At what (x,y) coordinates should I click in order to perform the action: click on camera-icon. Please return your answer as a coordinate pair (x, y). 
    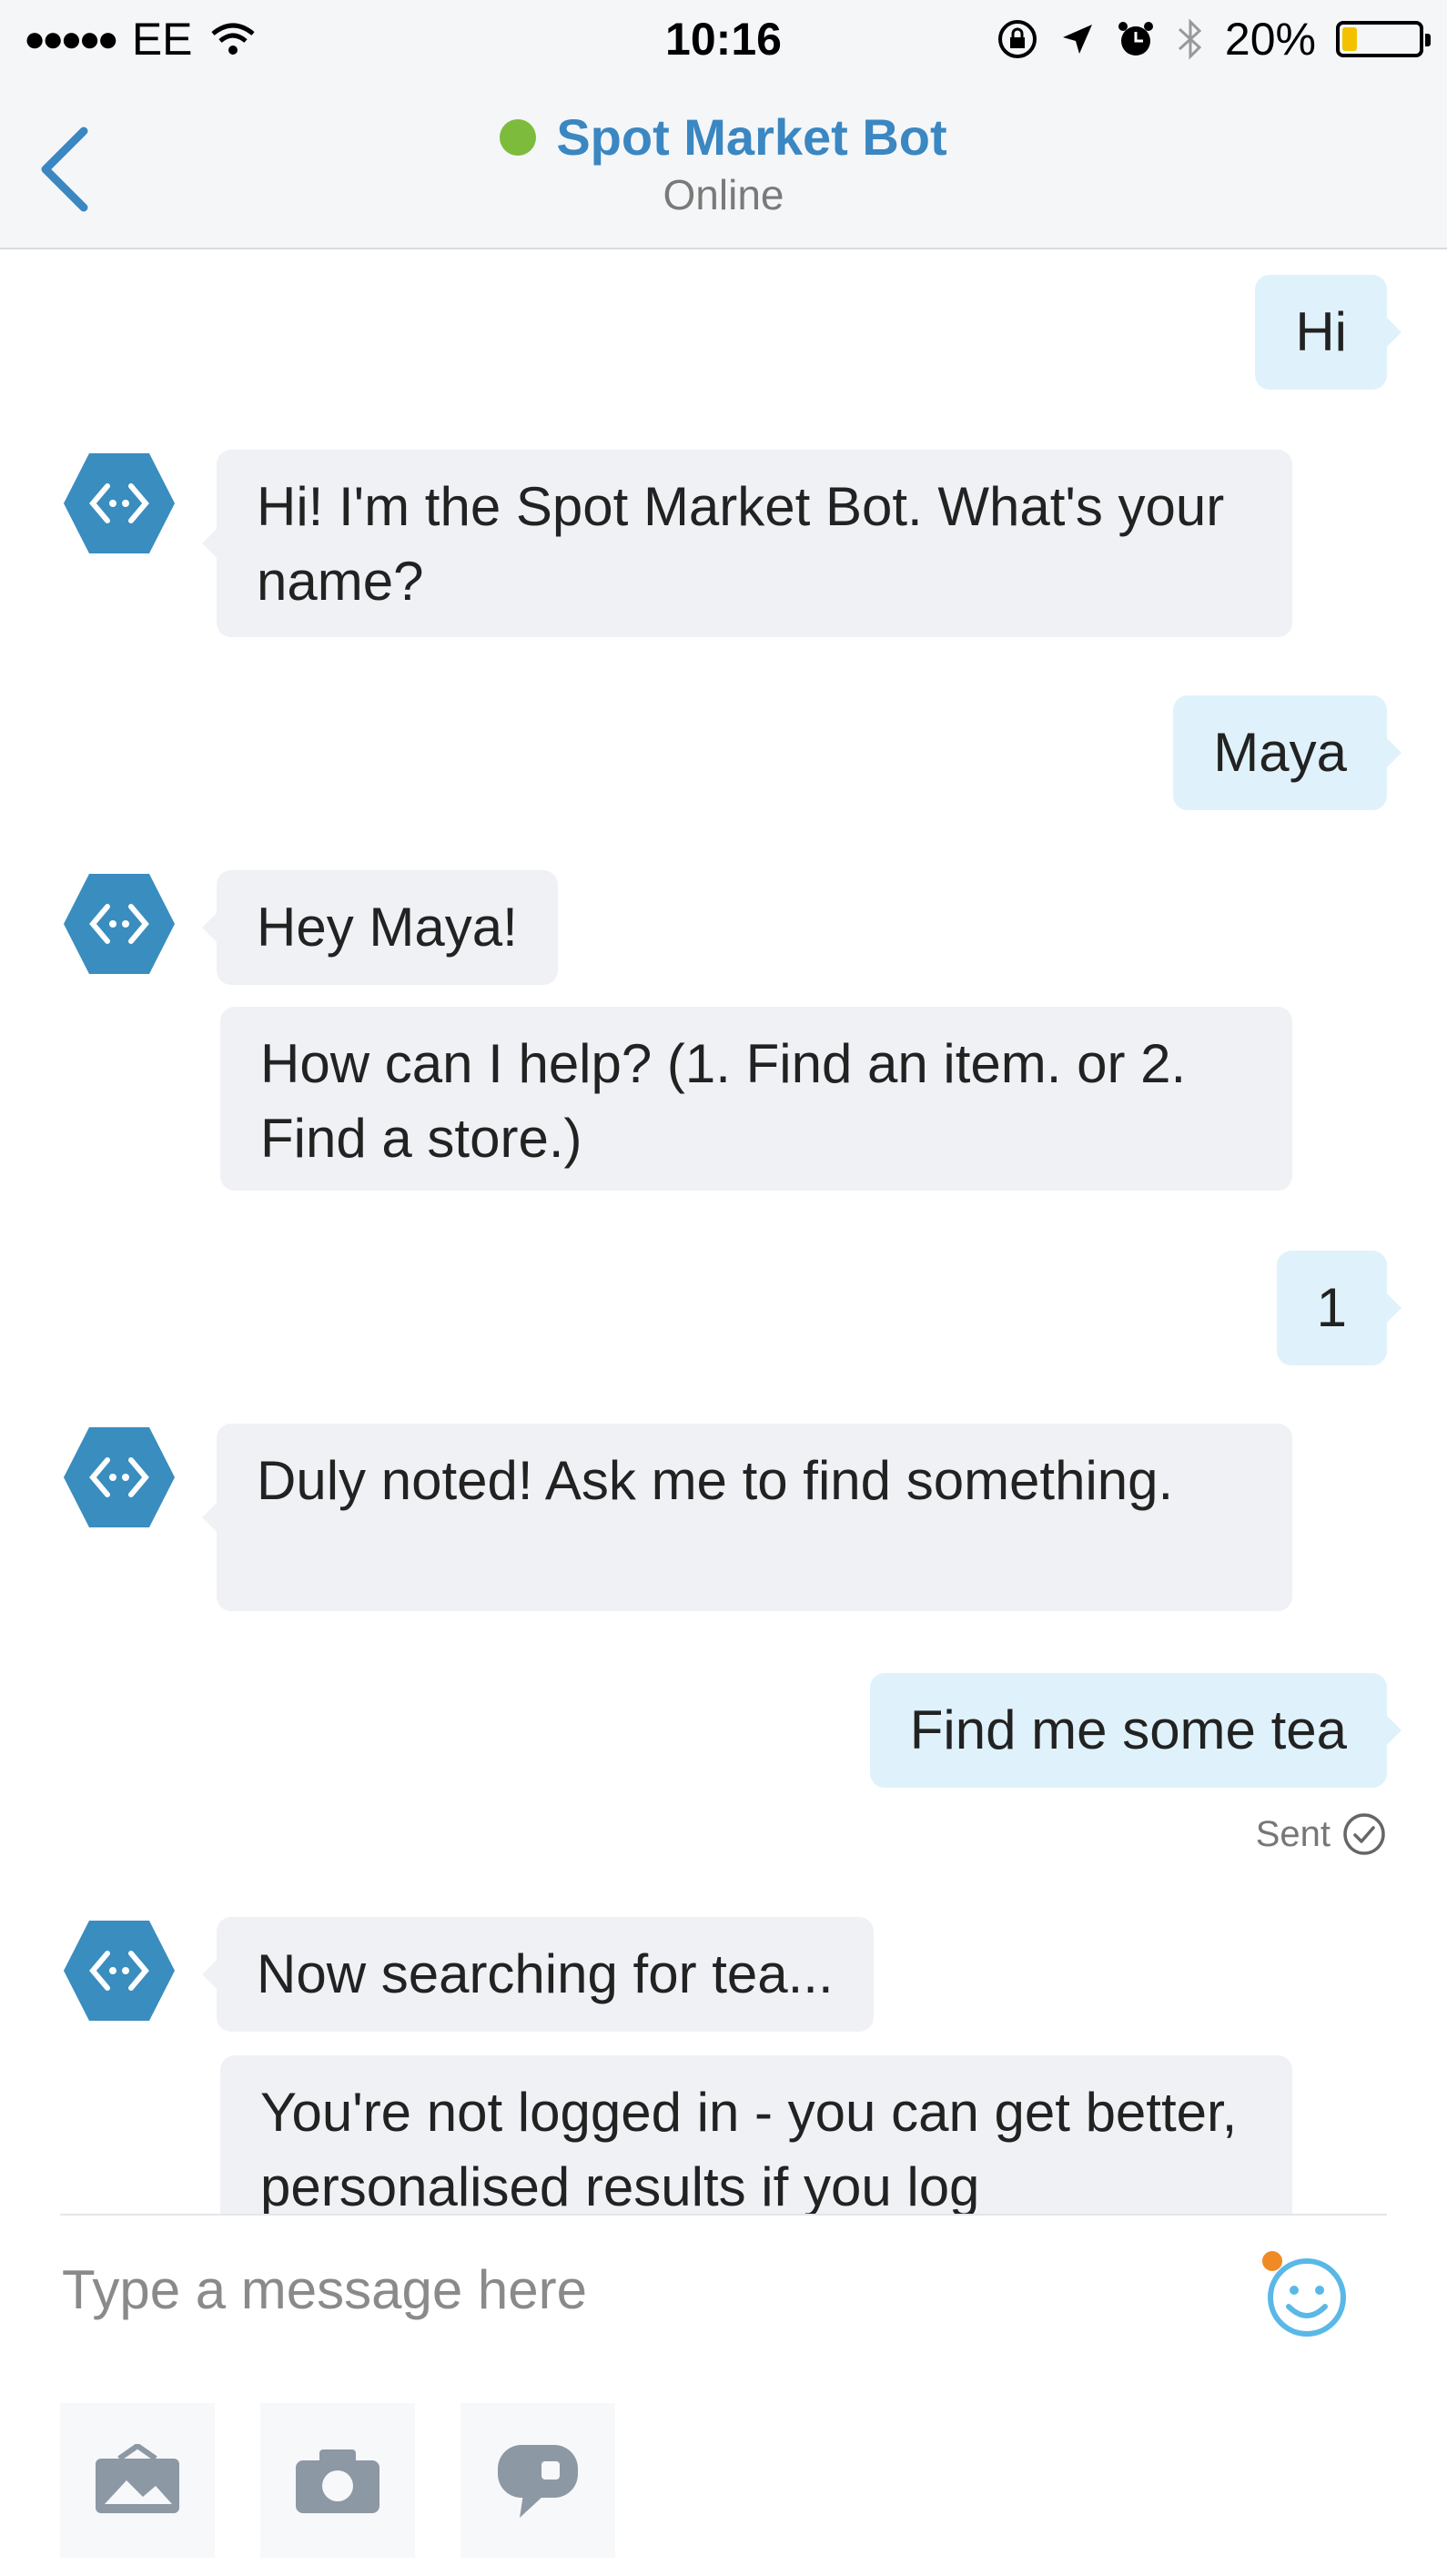
    Looking at the image, I should click on (337, 2481).